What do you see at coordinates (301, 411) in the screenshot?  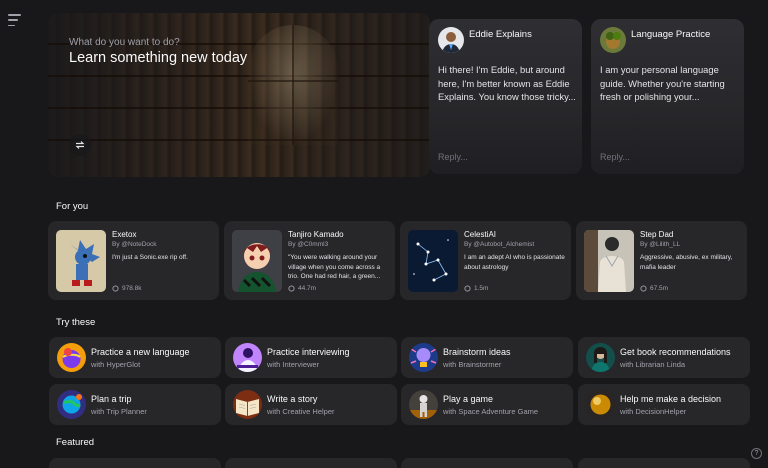 I see `try-card-with: with Creative Helper` at bounding box center [301, 411].